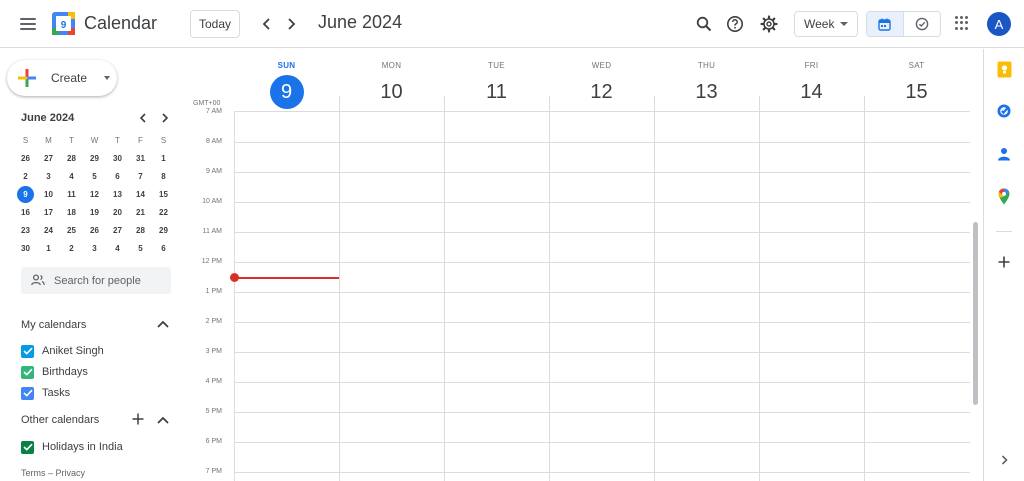  I want to click on search-people-box, so click(96, 280).